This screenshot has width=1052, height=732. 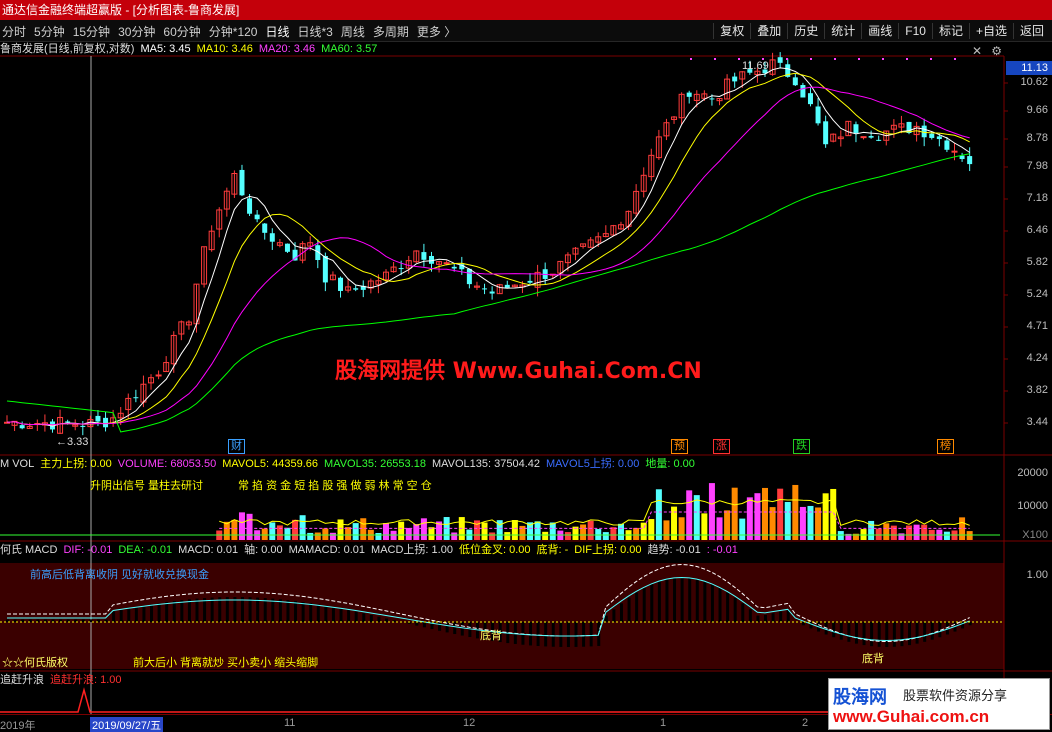 What do you see at coordinates (485, 464) in the screenshot?
I see `vol-field-4: MAVOL135: 37504.42` at bounding box center [485, 464].